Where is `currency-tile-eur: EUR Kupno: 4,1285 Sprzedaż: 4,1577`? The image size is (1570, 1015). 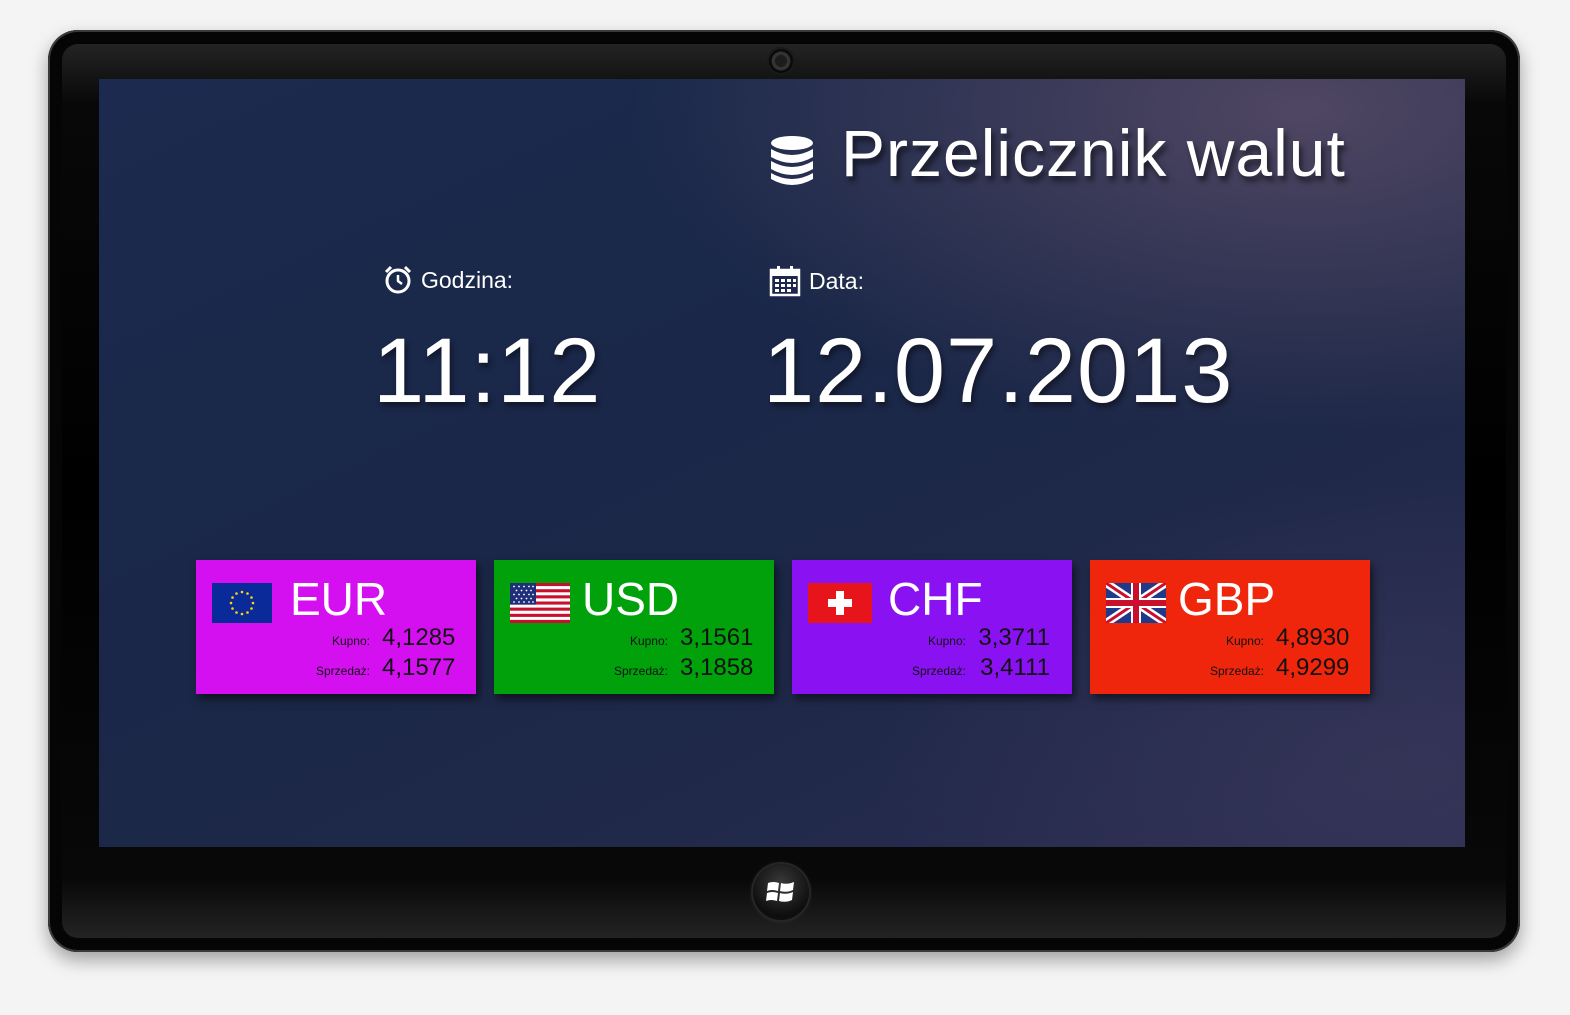 currency-tile-eur: EUR Kupno: 4,1285 Sprzedaż: 4,1577 is located at coordinates (336, 627).